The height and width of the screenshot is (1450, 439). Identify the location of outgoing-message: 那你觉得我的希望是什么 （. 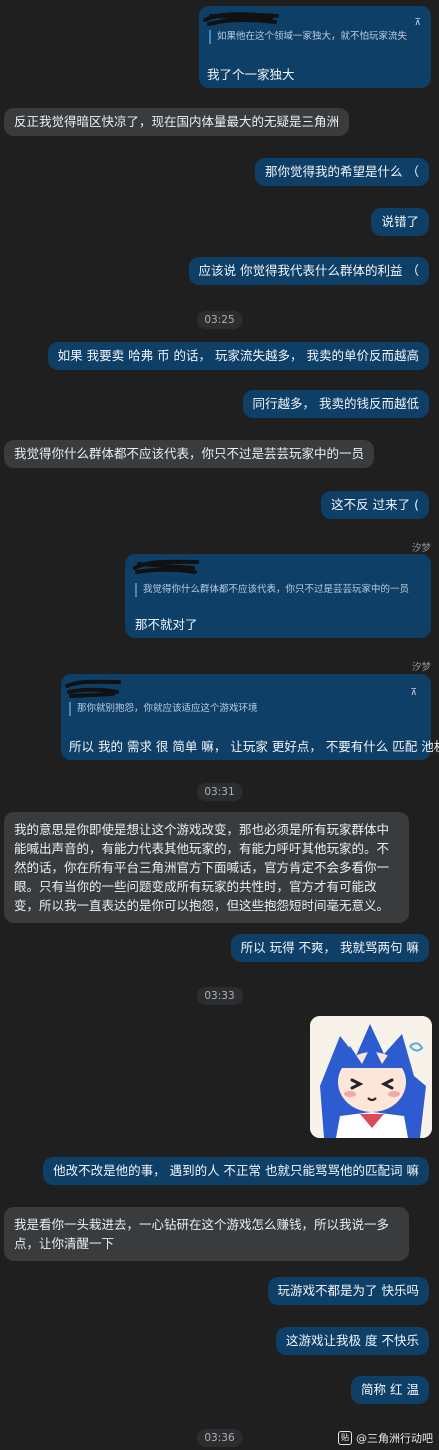
(342, 172).